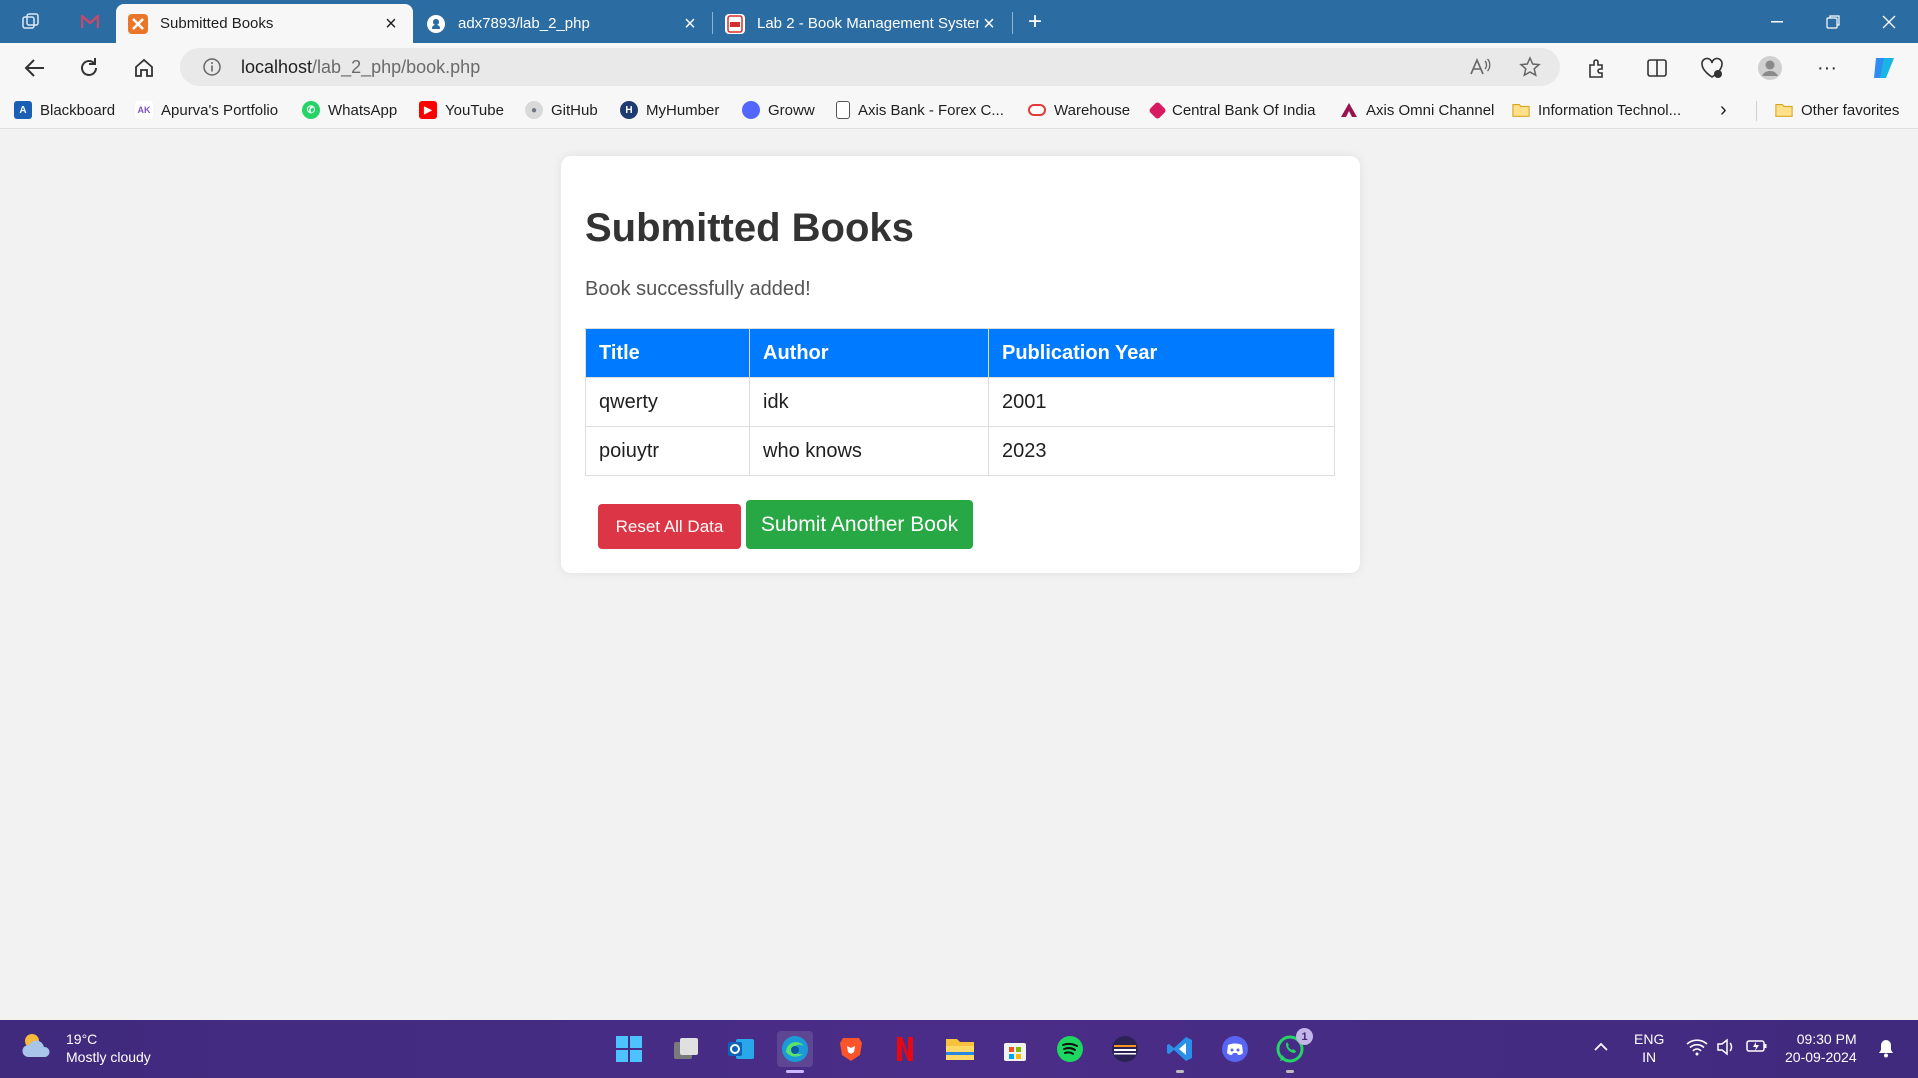 Image resolution: width=1918 pixels, height=1078 pixels. I want to click on profile-avatar, so click(1770, 68).